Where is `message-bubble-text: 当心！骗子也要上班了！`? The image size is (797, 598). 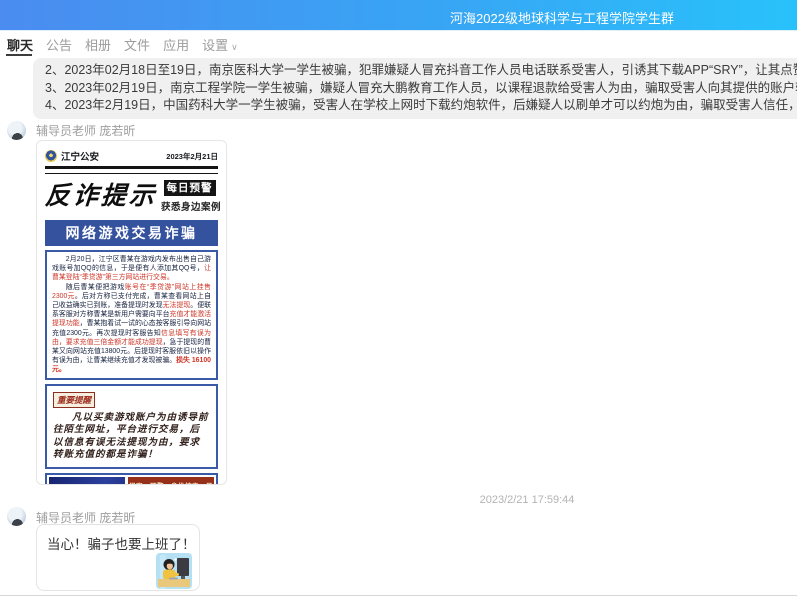
message-bubble-text: 当心！骗子也要上班了！ is located at coordinates (118, 557).